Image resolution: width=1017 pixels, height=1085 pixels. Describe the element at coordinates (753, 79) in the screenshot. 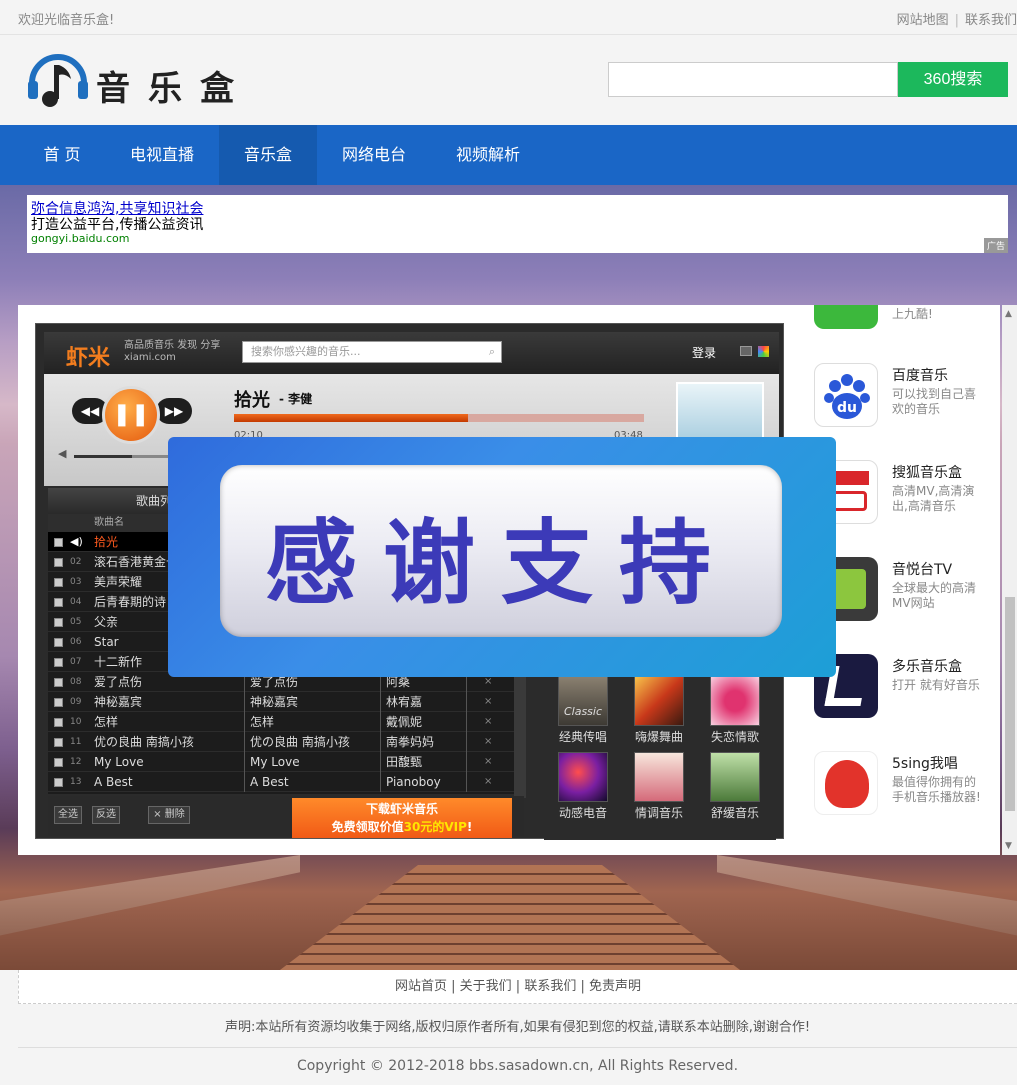

I see `search-input` at that location.